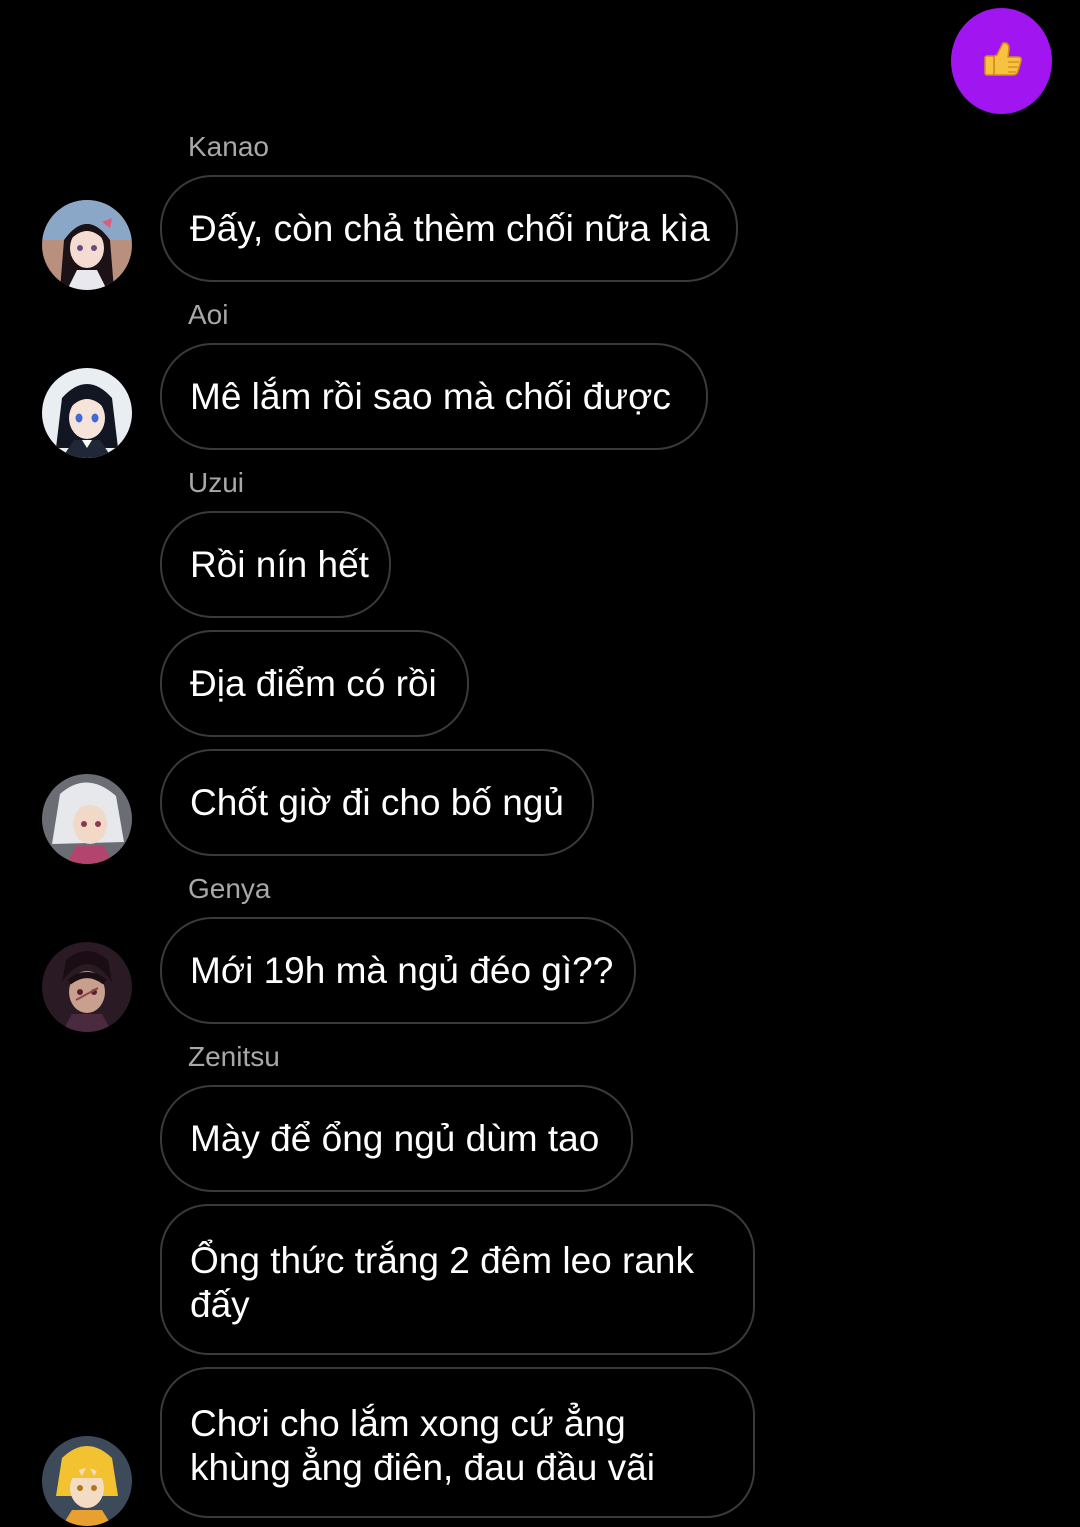 Image resolution: width=1080 pixels, height=1527 pixels. What do you see at coordinates (87, 819) in the screenshot?
I see `avatar-uzui` at bounding box center [87, 819].